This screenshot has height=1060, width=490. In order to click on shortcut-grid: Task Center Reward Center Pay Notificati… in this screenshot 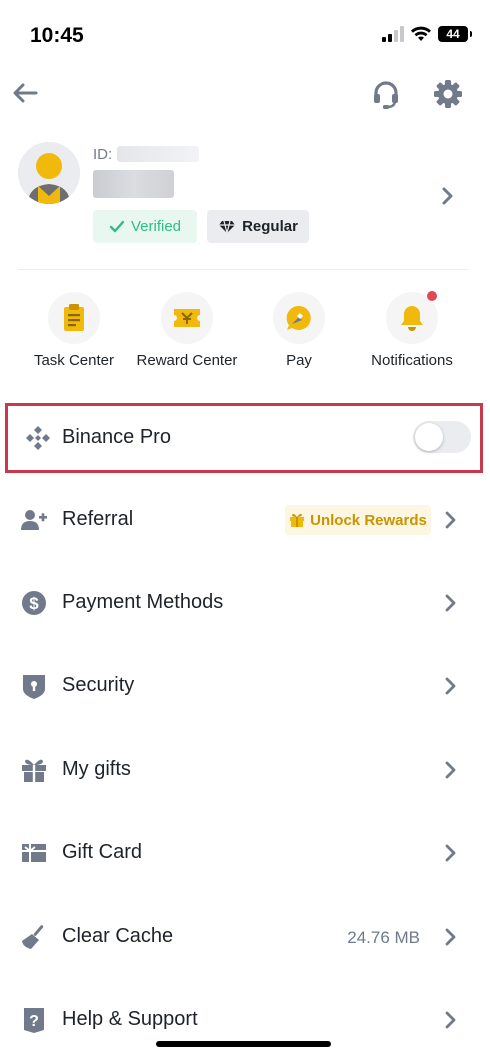, I will do `click(245, 335)`.